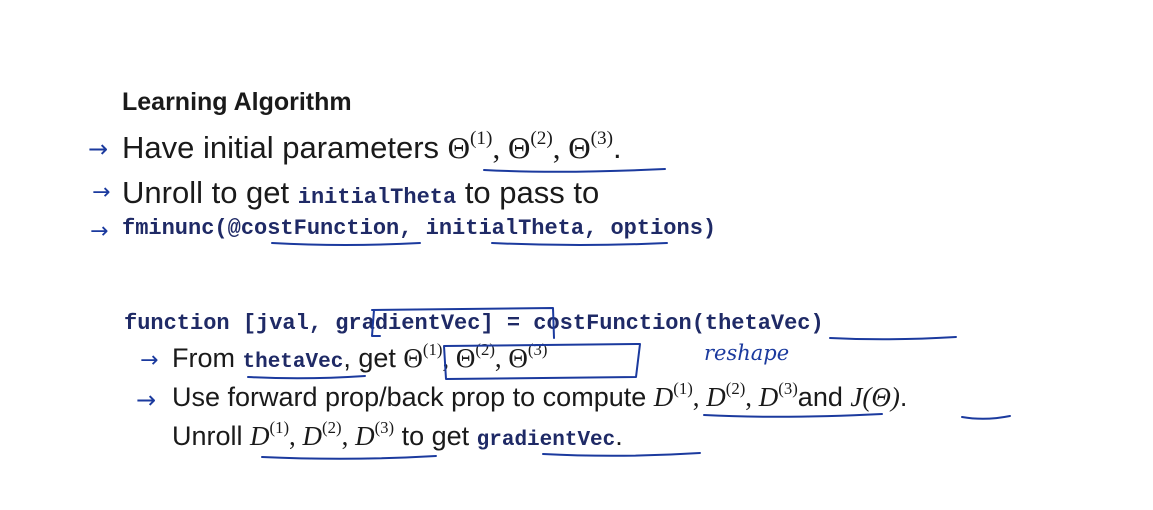  I want to click on underline-gradientVec, so click(621, 454).